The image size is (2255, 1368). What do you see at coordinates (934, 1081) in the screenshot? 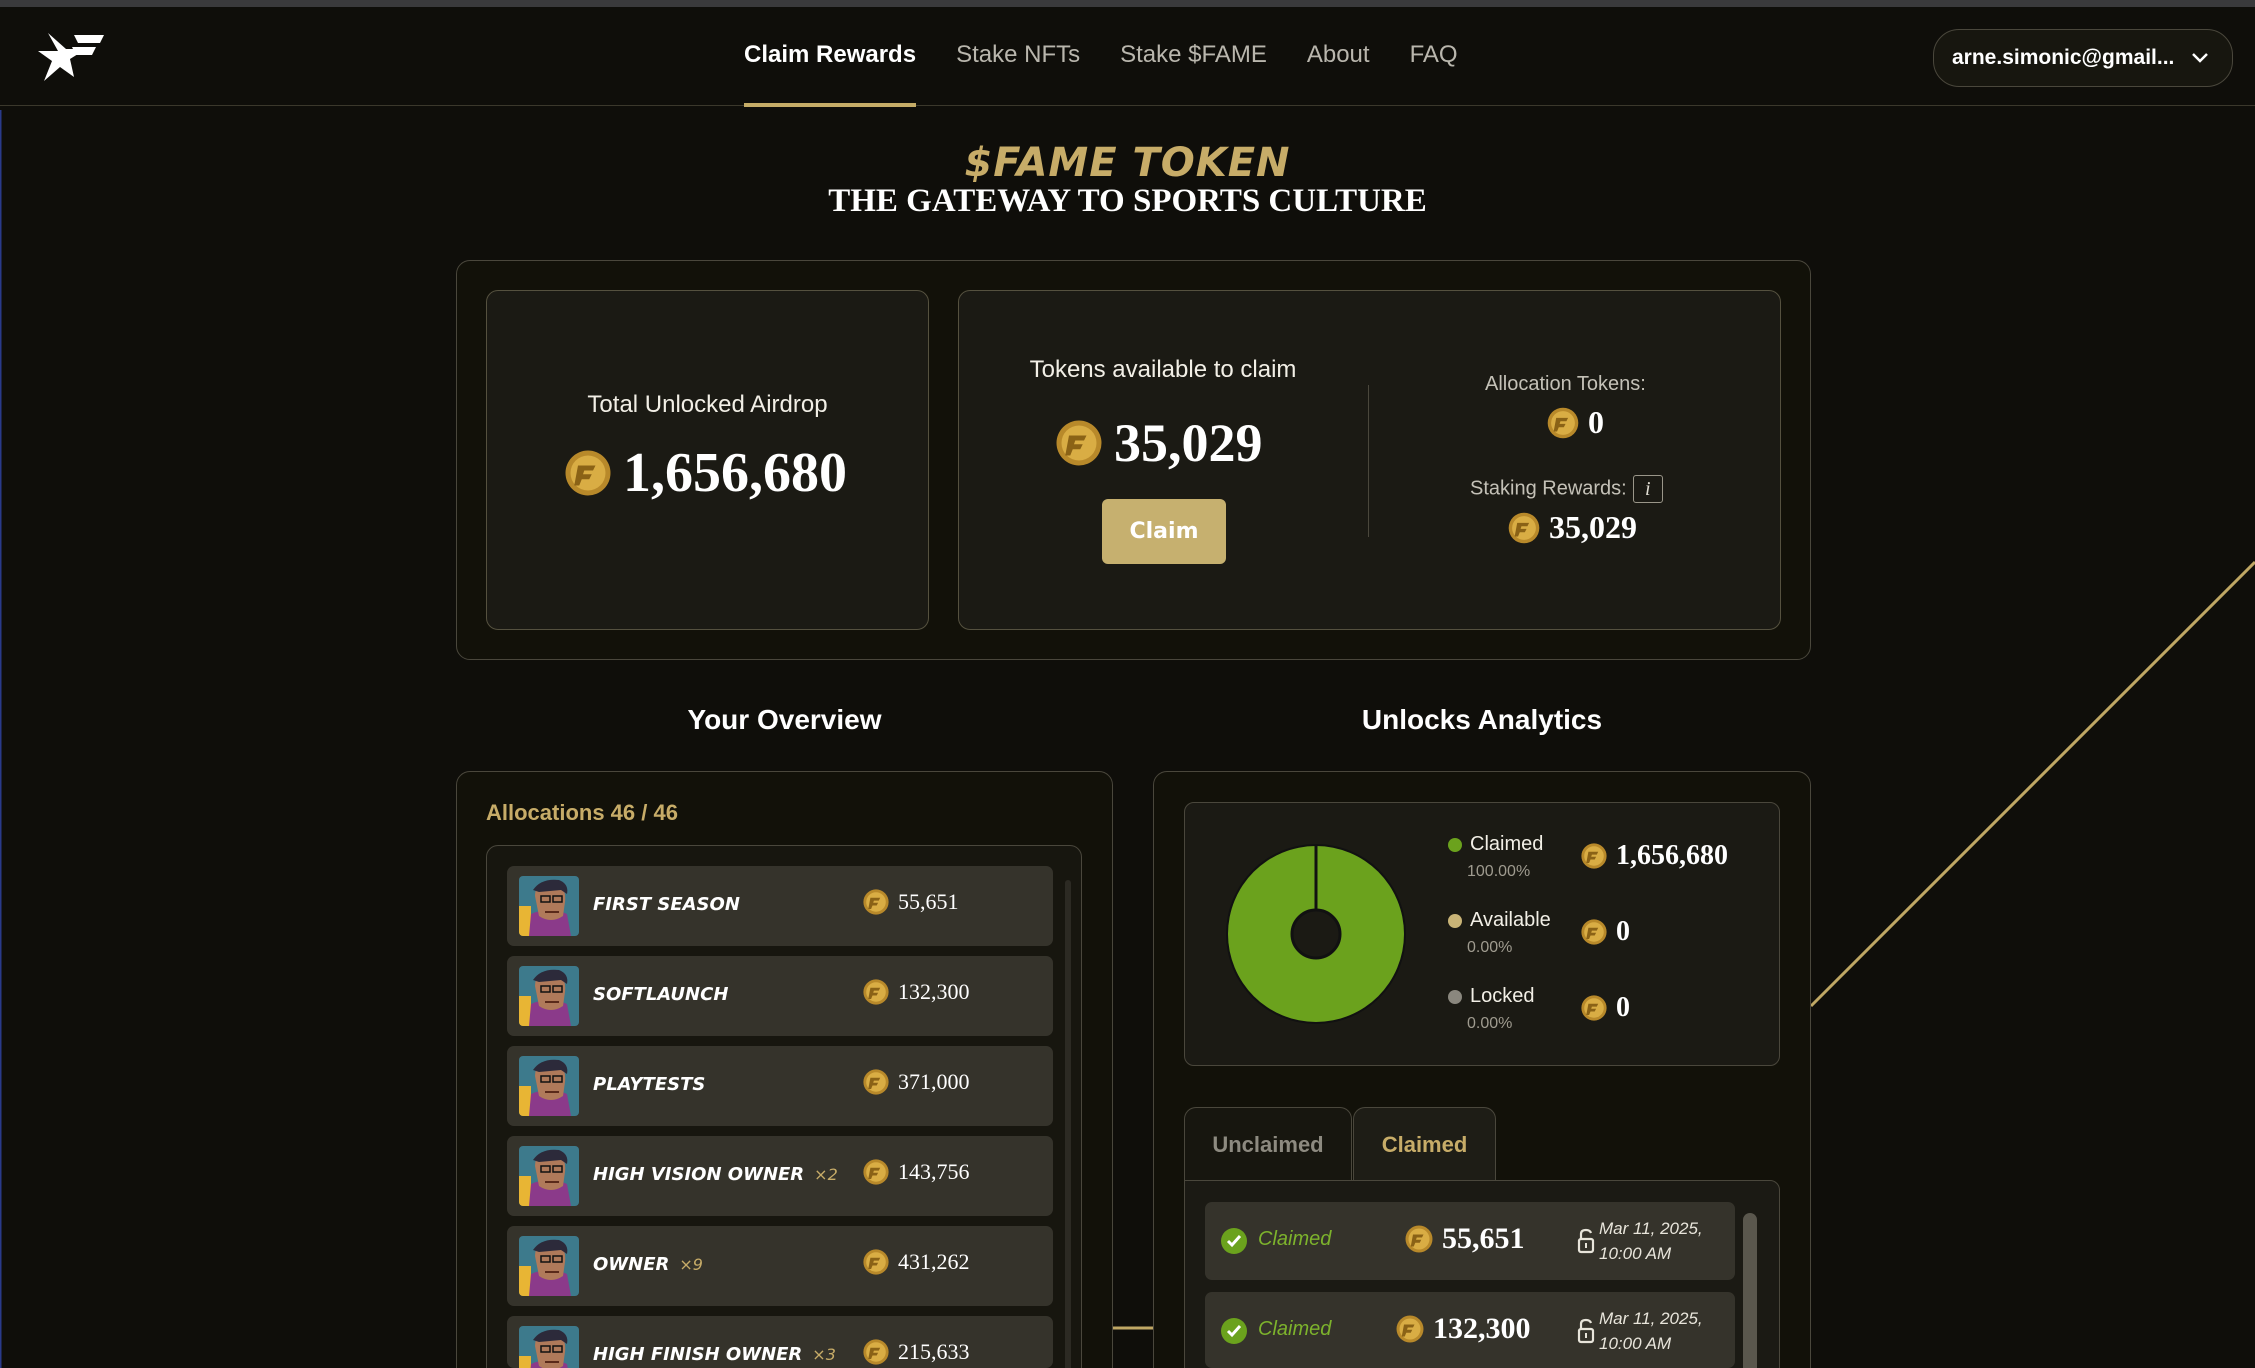
I see `allocation-value: 371,000` at bounding box center [934, 1081].